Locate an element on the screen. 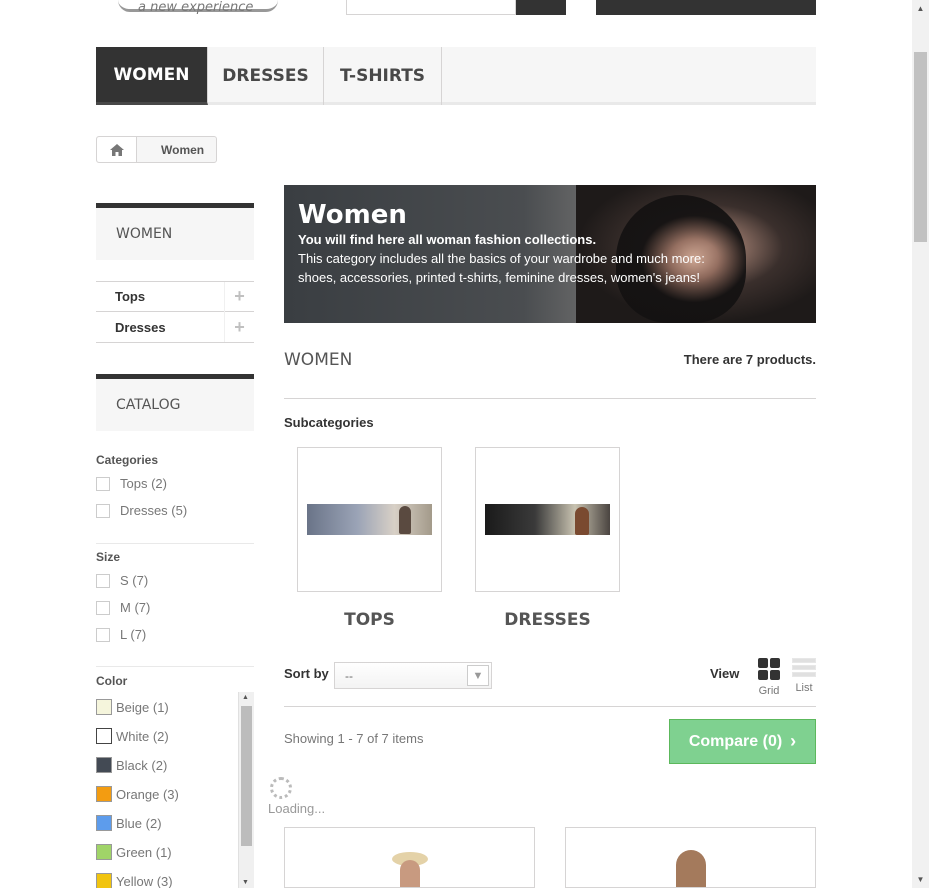  filter-category-dresses: Dresses (5) is located at coordinates (141, 510).